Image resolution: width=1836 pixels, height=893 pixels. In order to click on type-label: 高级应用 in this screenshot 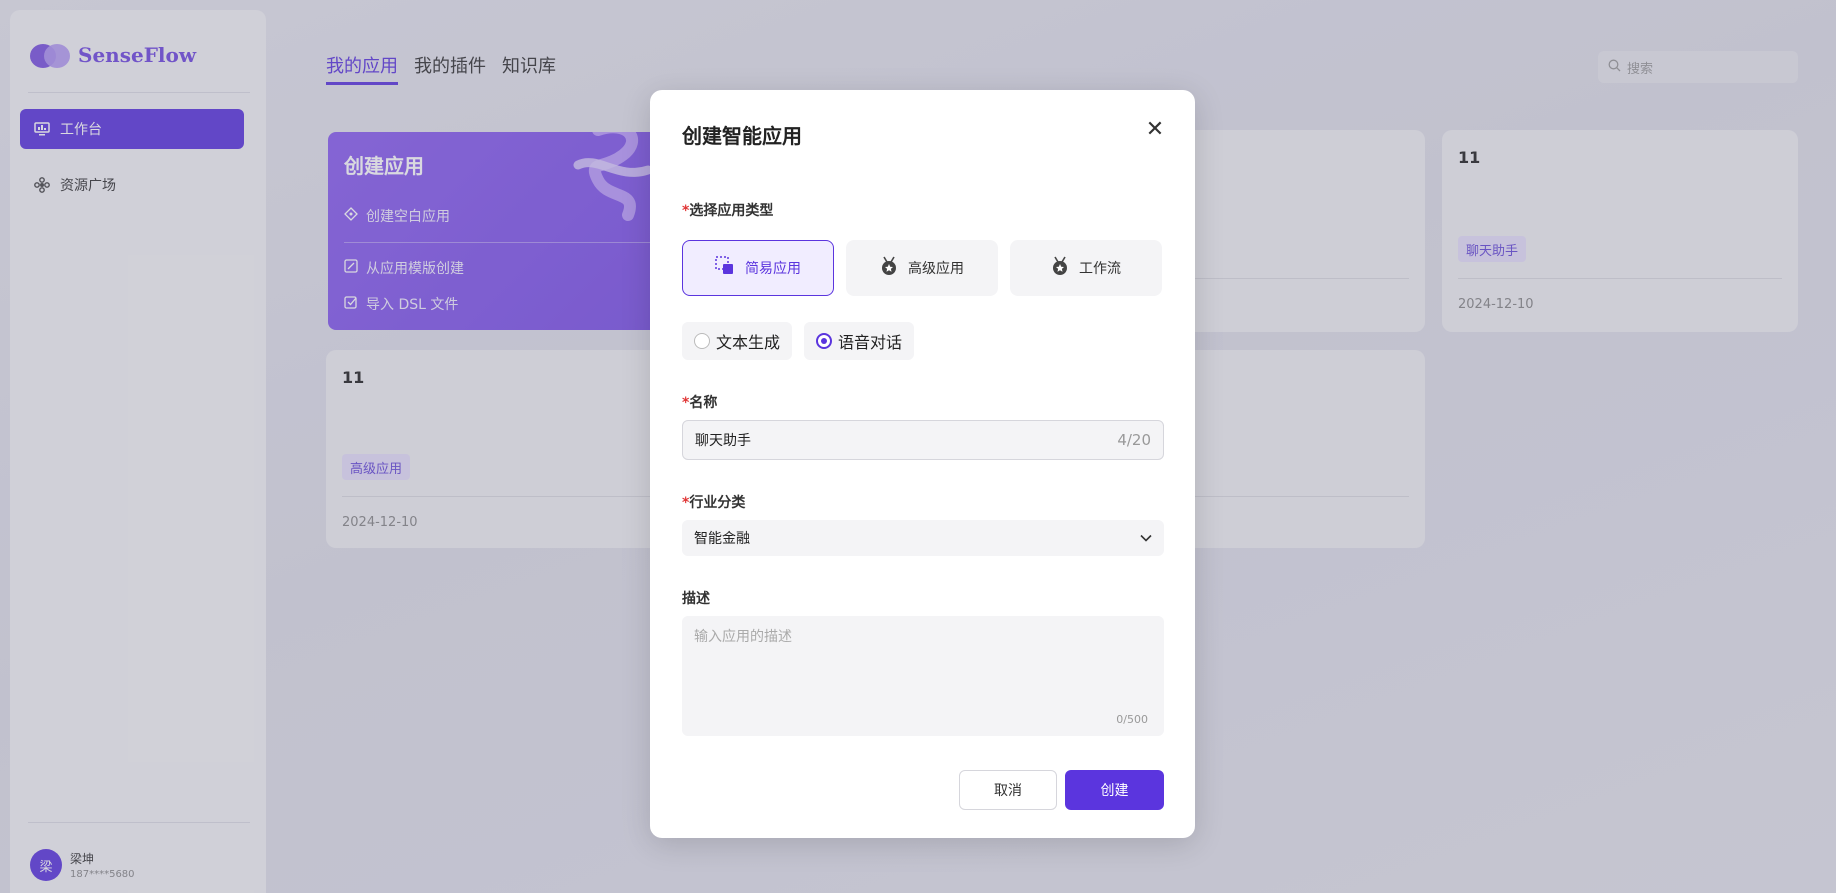, I will do `click(936, 269)`.